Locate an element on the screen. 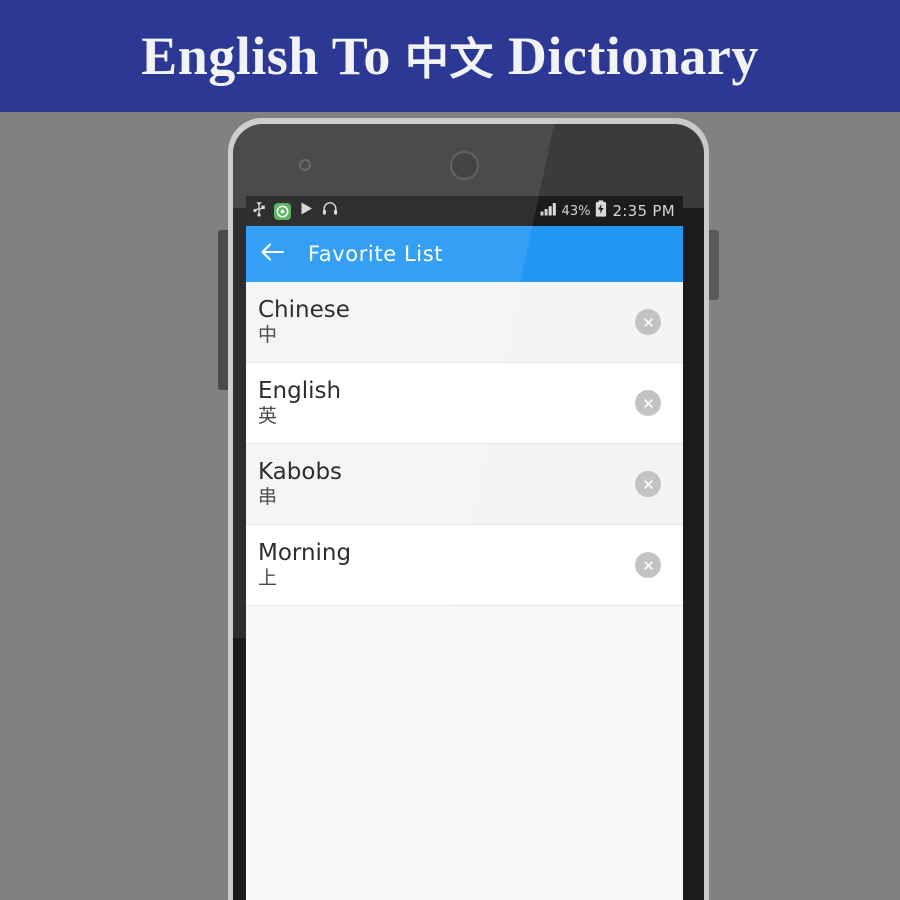  back-arrow-icon is located at coordinates (273, 254).